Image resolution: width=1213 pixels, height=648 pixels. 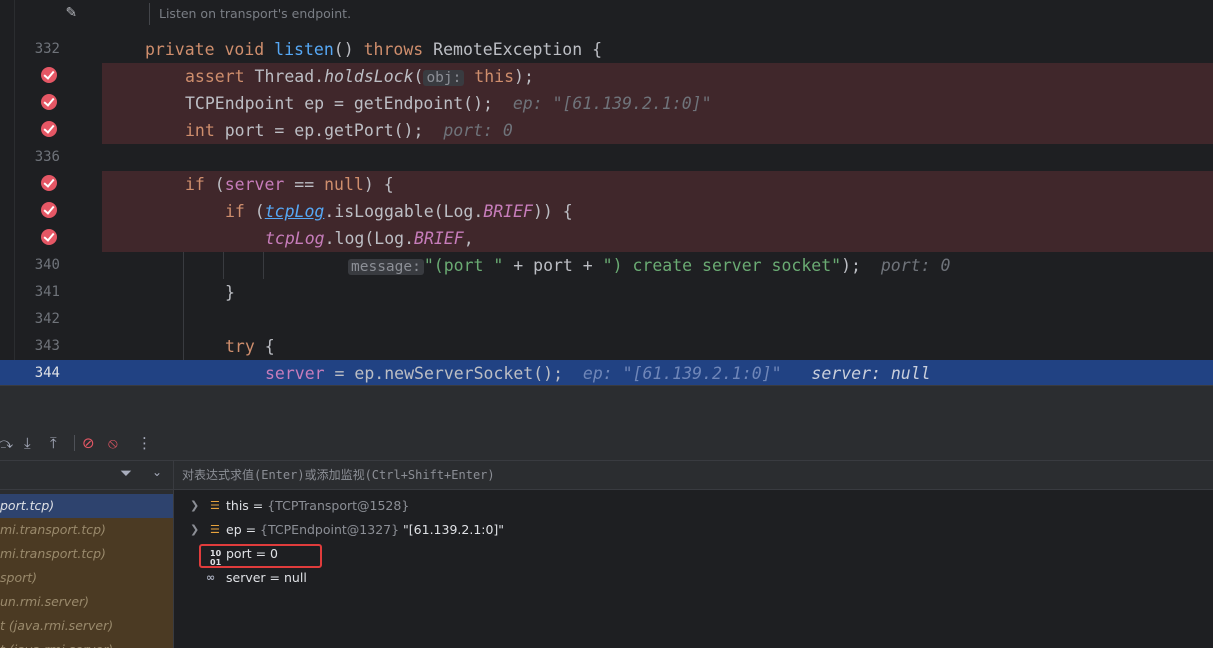 I want to click on param-hint: obj:, so click(x=444, y=78).